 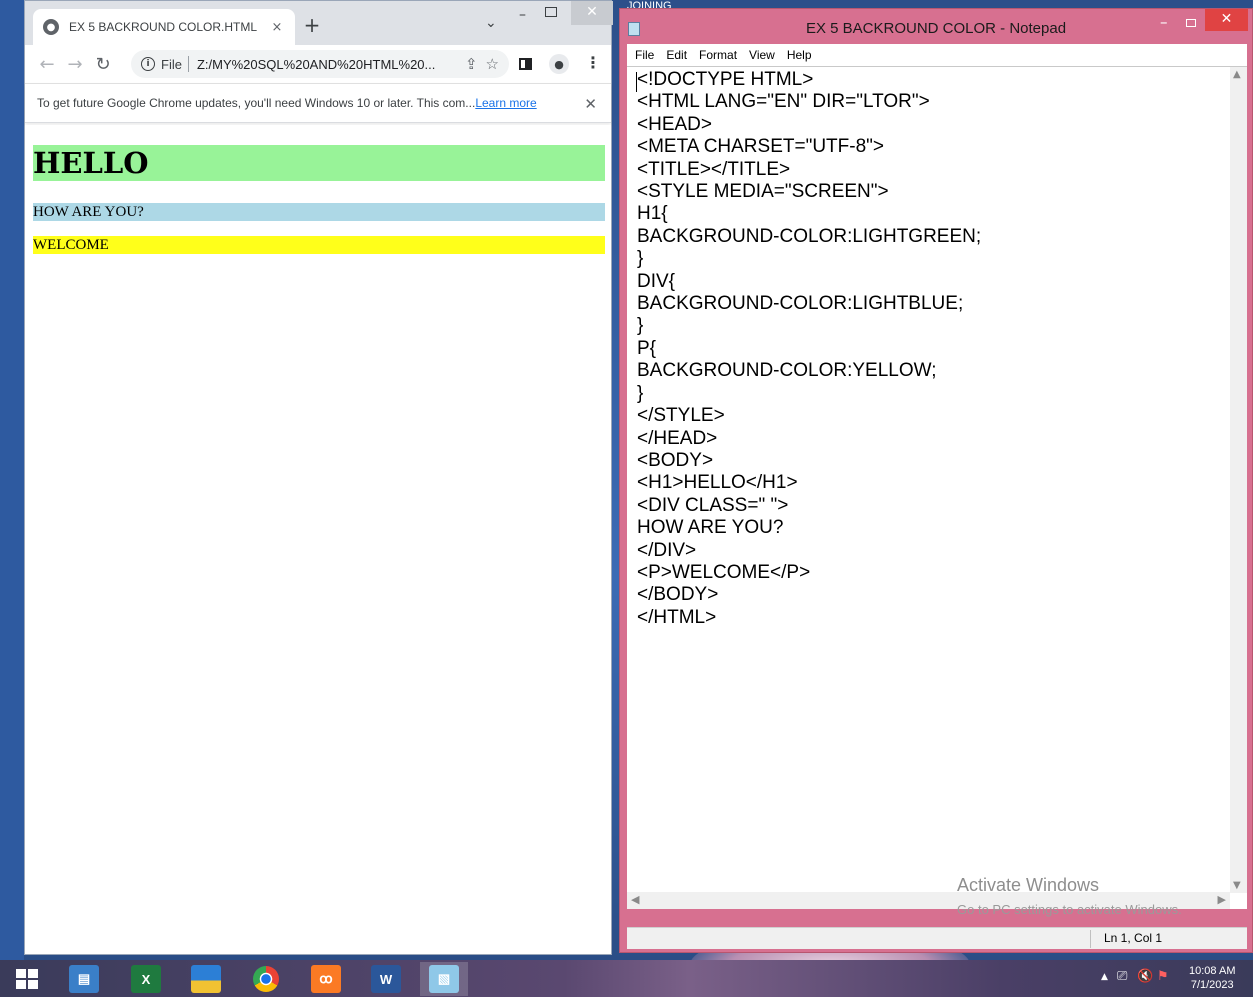 I want to click on url-scheme-label: File, so click(x=171, y=64).